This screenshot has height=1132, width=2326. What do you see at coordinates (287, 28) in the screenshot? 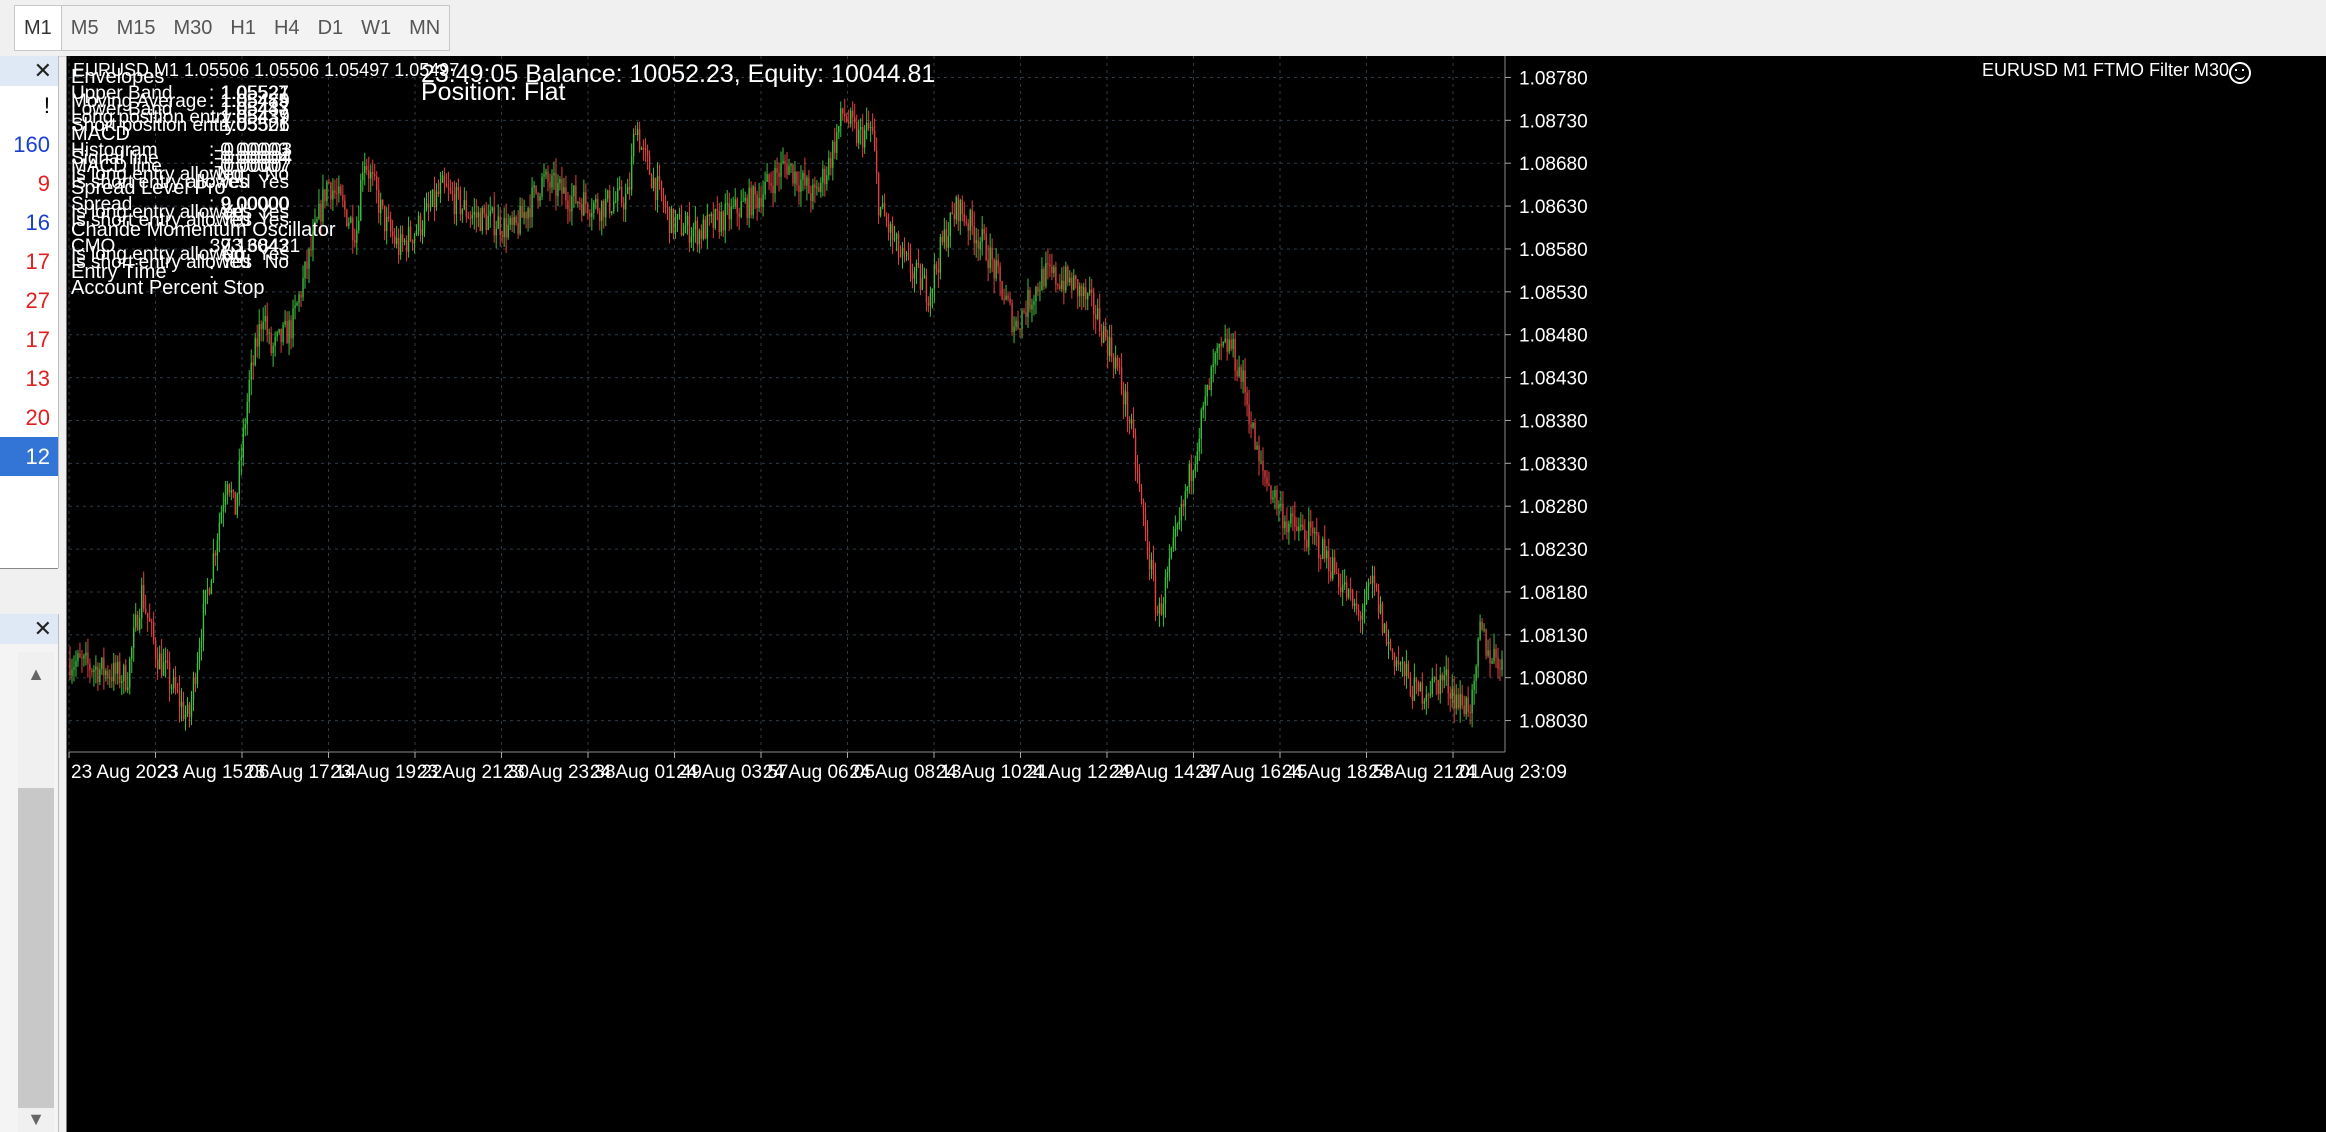
I see `timeframe-h4-button: H4` at bounding box center [287, 28].